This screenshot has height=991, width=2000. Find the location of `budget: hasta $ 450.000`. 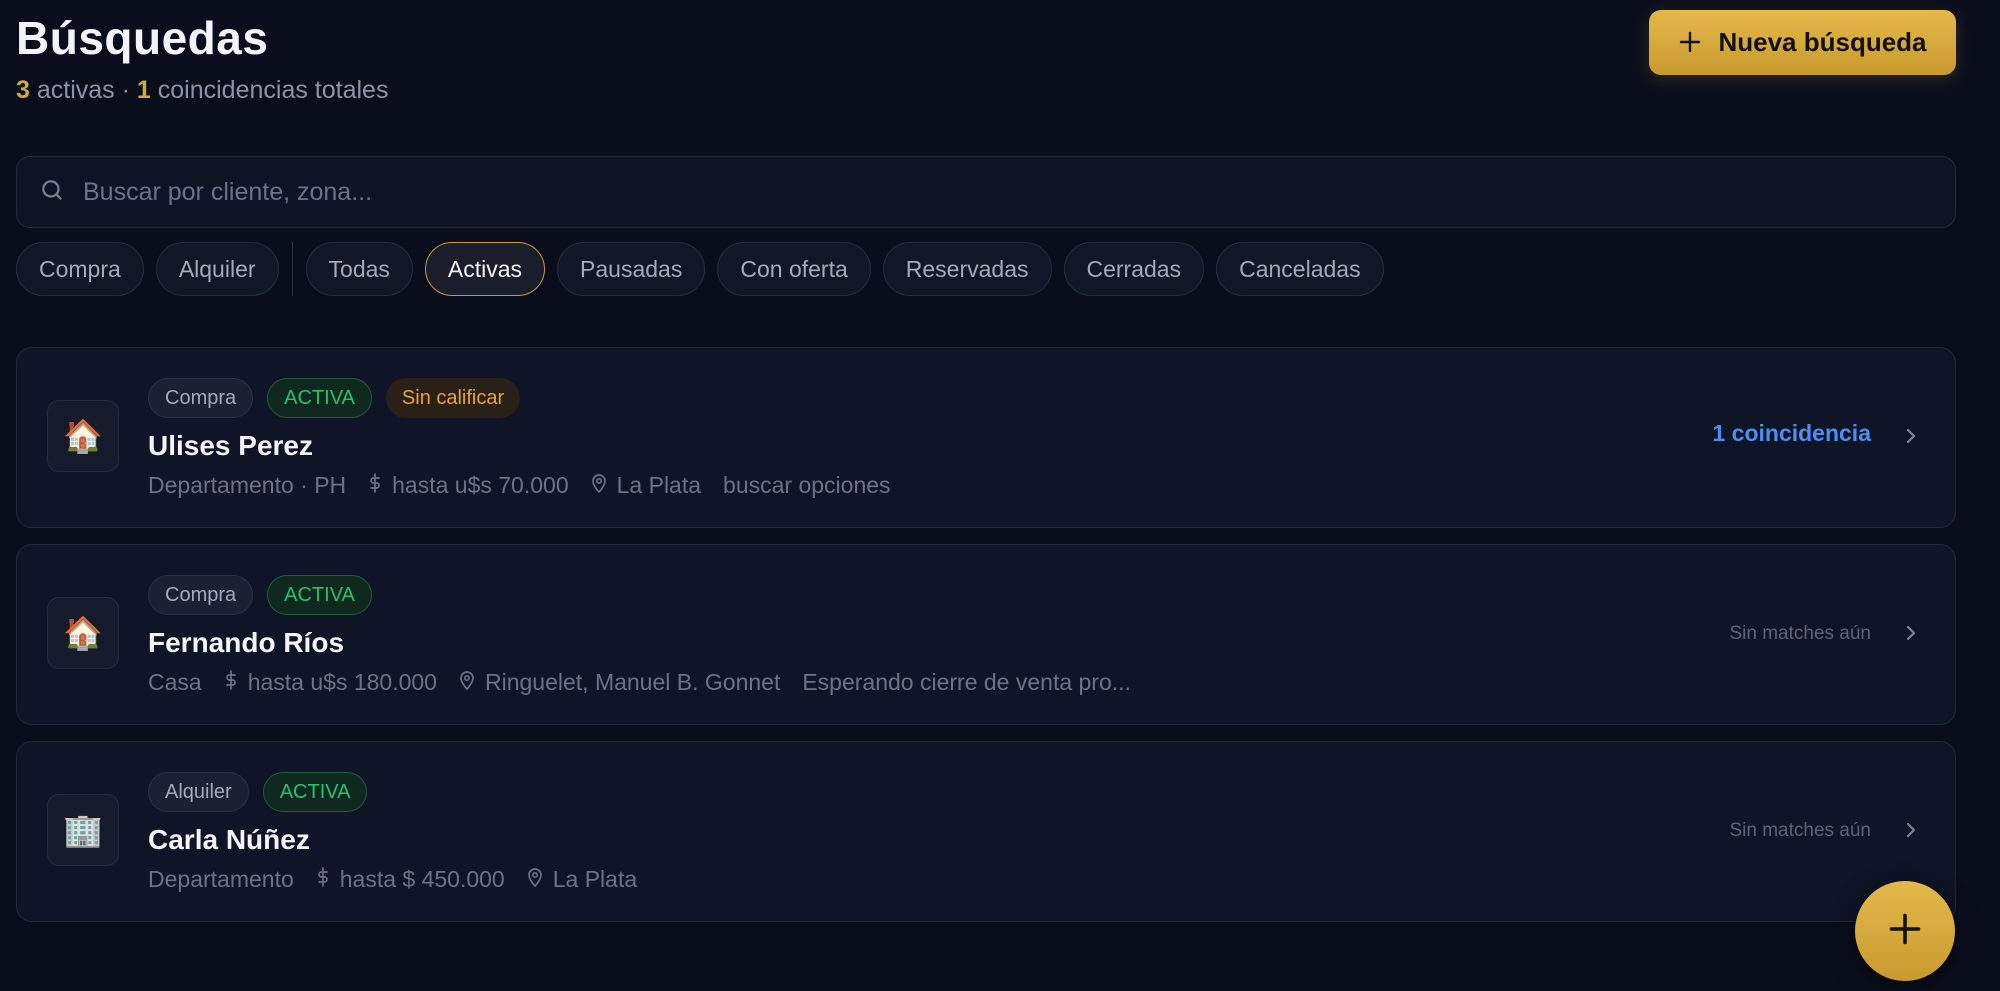

budget: hasta $ 450.000 is located at coordinates (410, 879).